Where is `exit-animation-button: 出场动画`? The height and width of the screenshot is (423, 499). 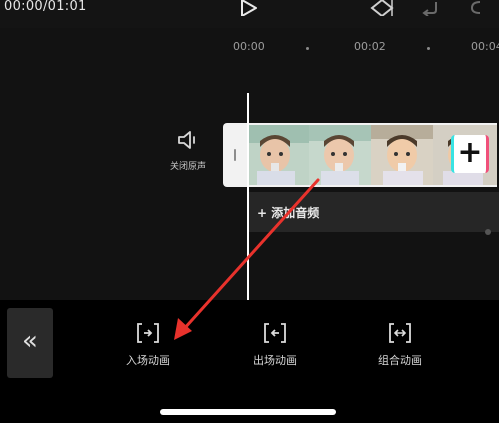
exit-animation-button: 出场动画 is located at coordinates (275, 347).